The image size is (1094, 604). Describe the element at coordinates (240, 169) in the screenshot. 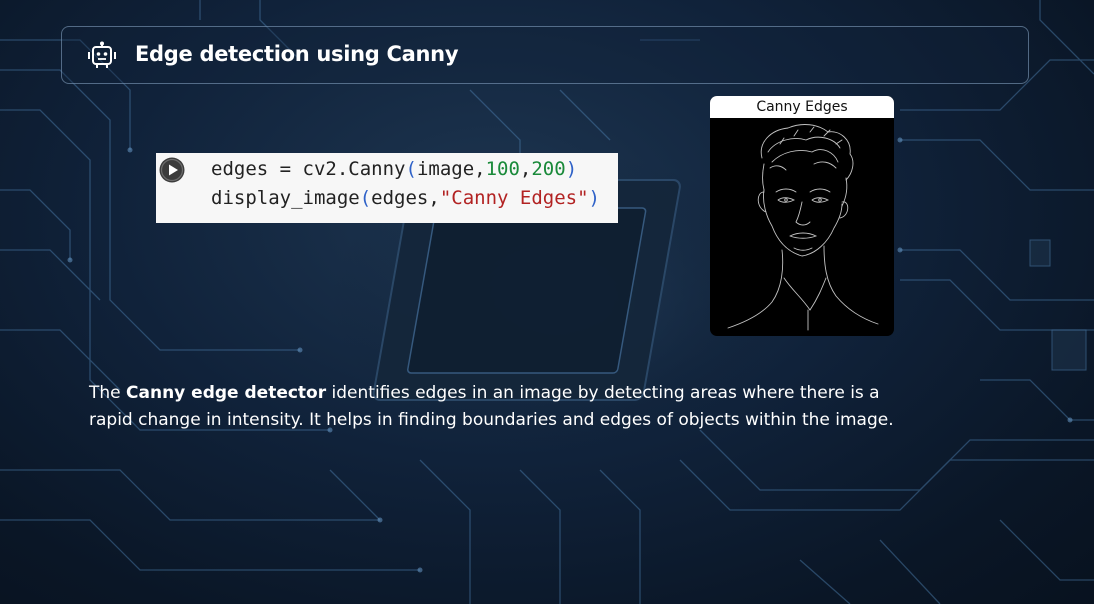

I see `code-token: edges` at that location.